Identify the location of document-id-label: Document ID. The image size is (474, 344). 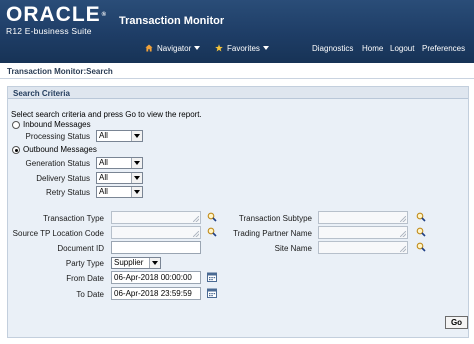
(80, 248).